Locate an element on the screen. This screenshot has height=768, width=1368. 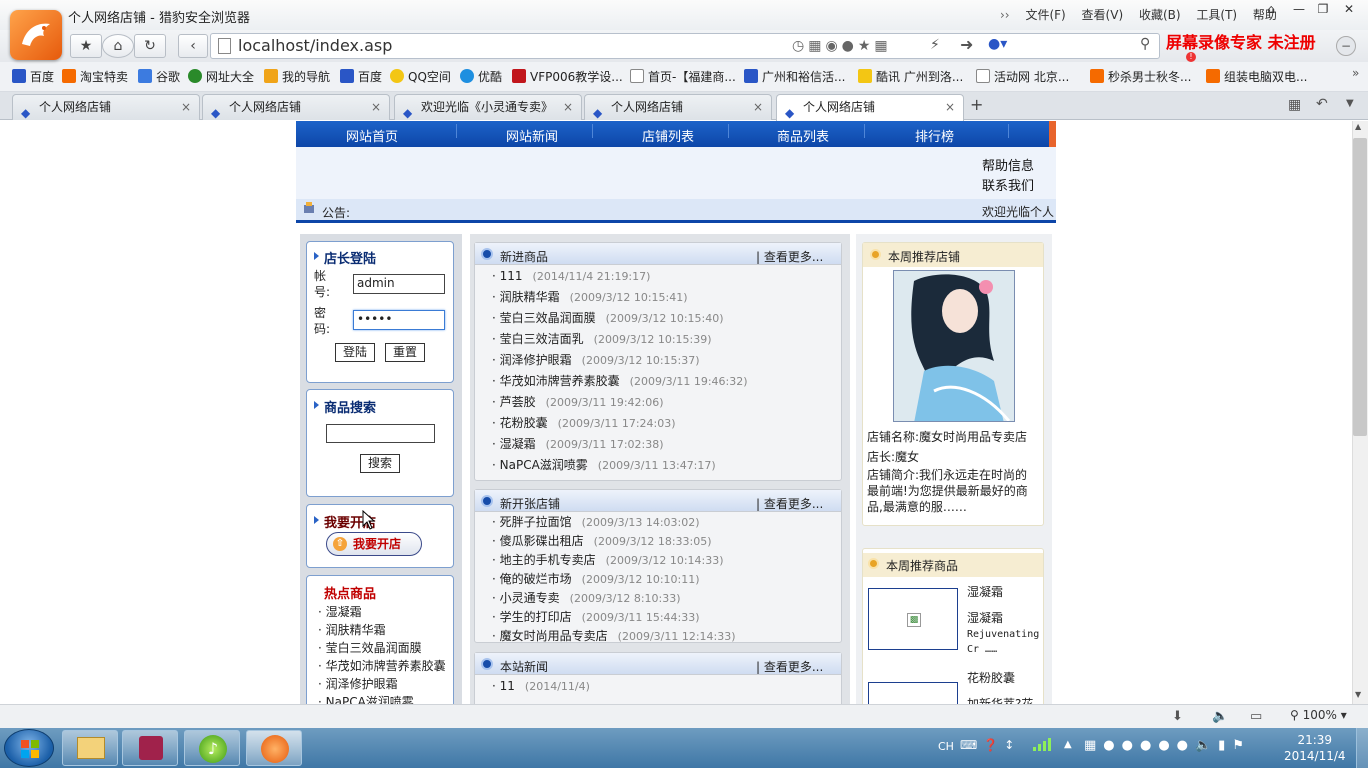
bookmarks-overflow-icon: » is located at coordinates (1355, 73).